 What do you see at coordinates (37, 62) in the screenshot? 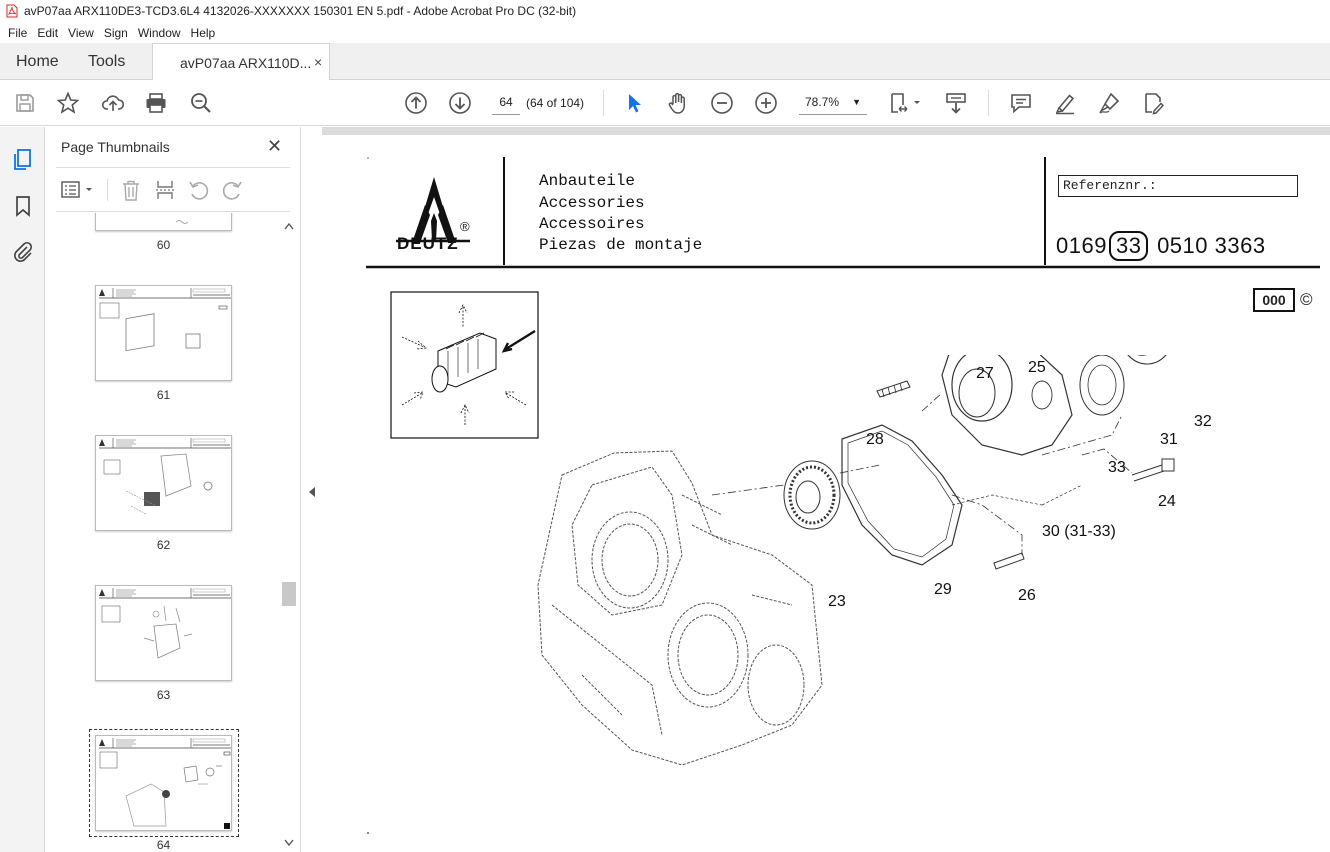
I see `tab-home: Home` at bounding box center [37, 62].